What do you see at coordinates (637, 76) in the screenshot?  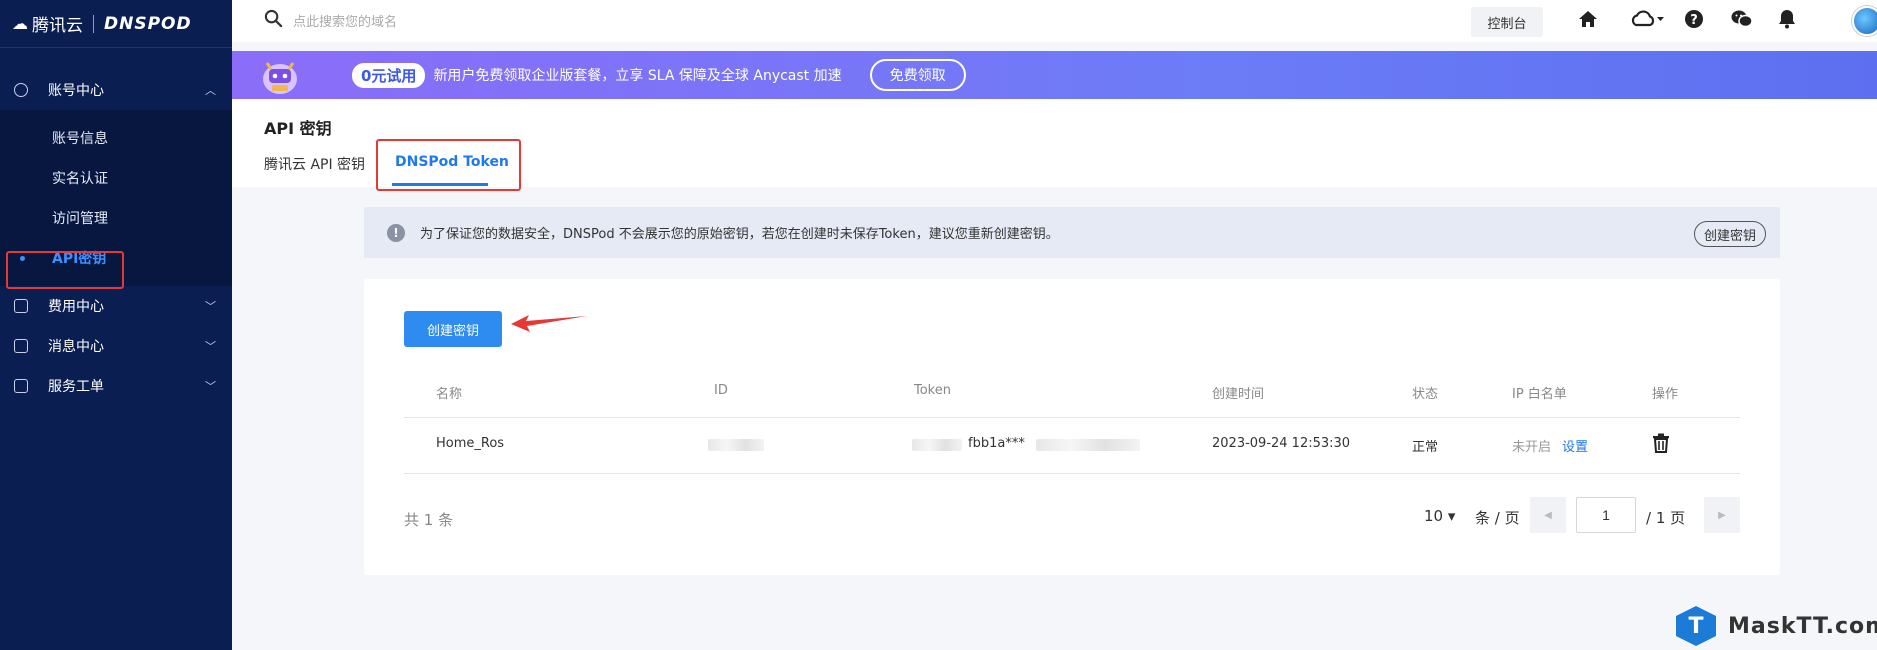 I see `promo-text: 新用户免费领取企业版套餐，立享 SLA 保障及全球 Anycast 加速` at bounding box center [637, 76].